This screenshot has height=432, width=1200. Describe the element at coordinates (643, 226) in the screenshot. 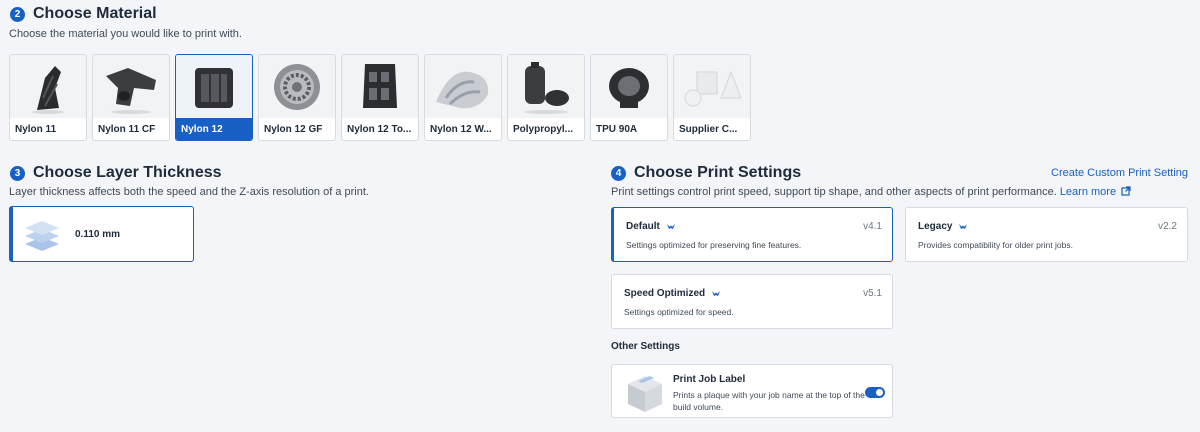

I see `print-setting-name: Default` at that location.